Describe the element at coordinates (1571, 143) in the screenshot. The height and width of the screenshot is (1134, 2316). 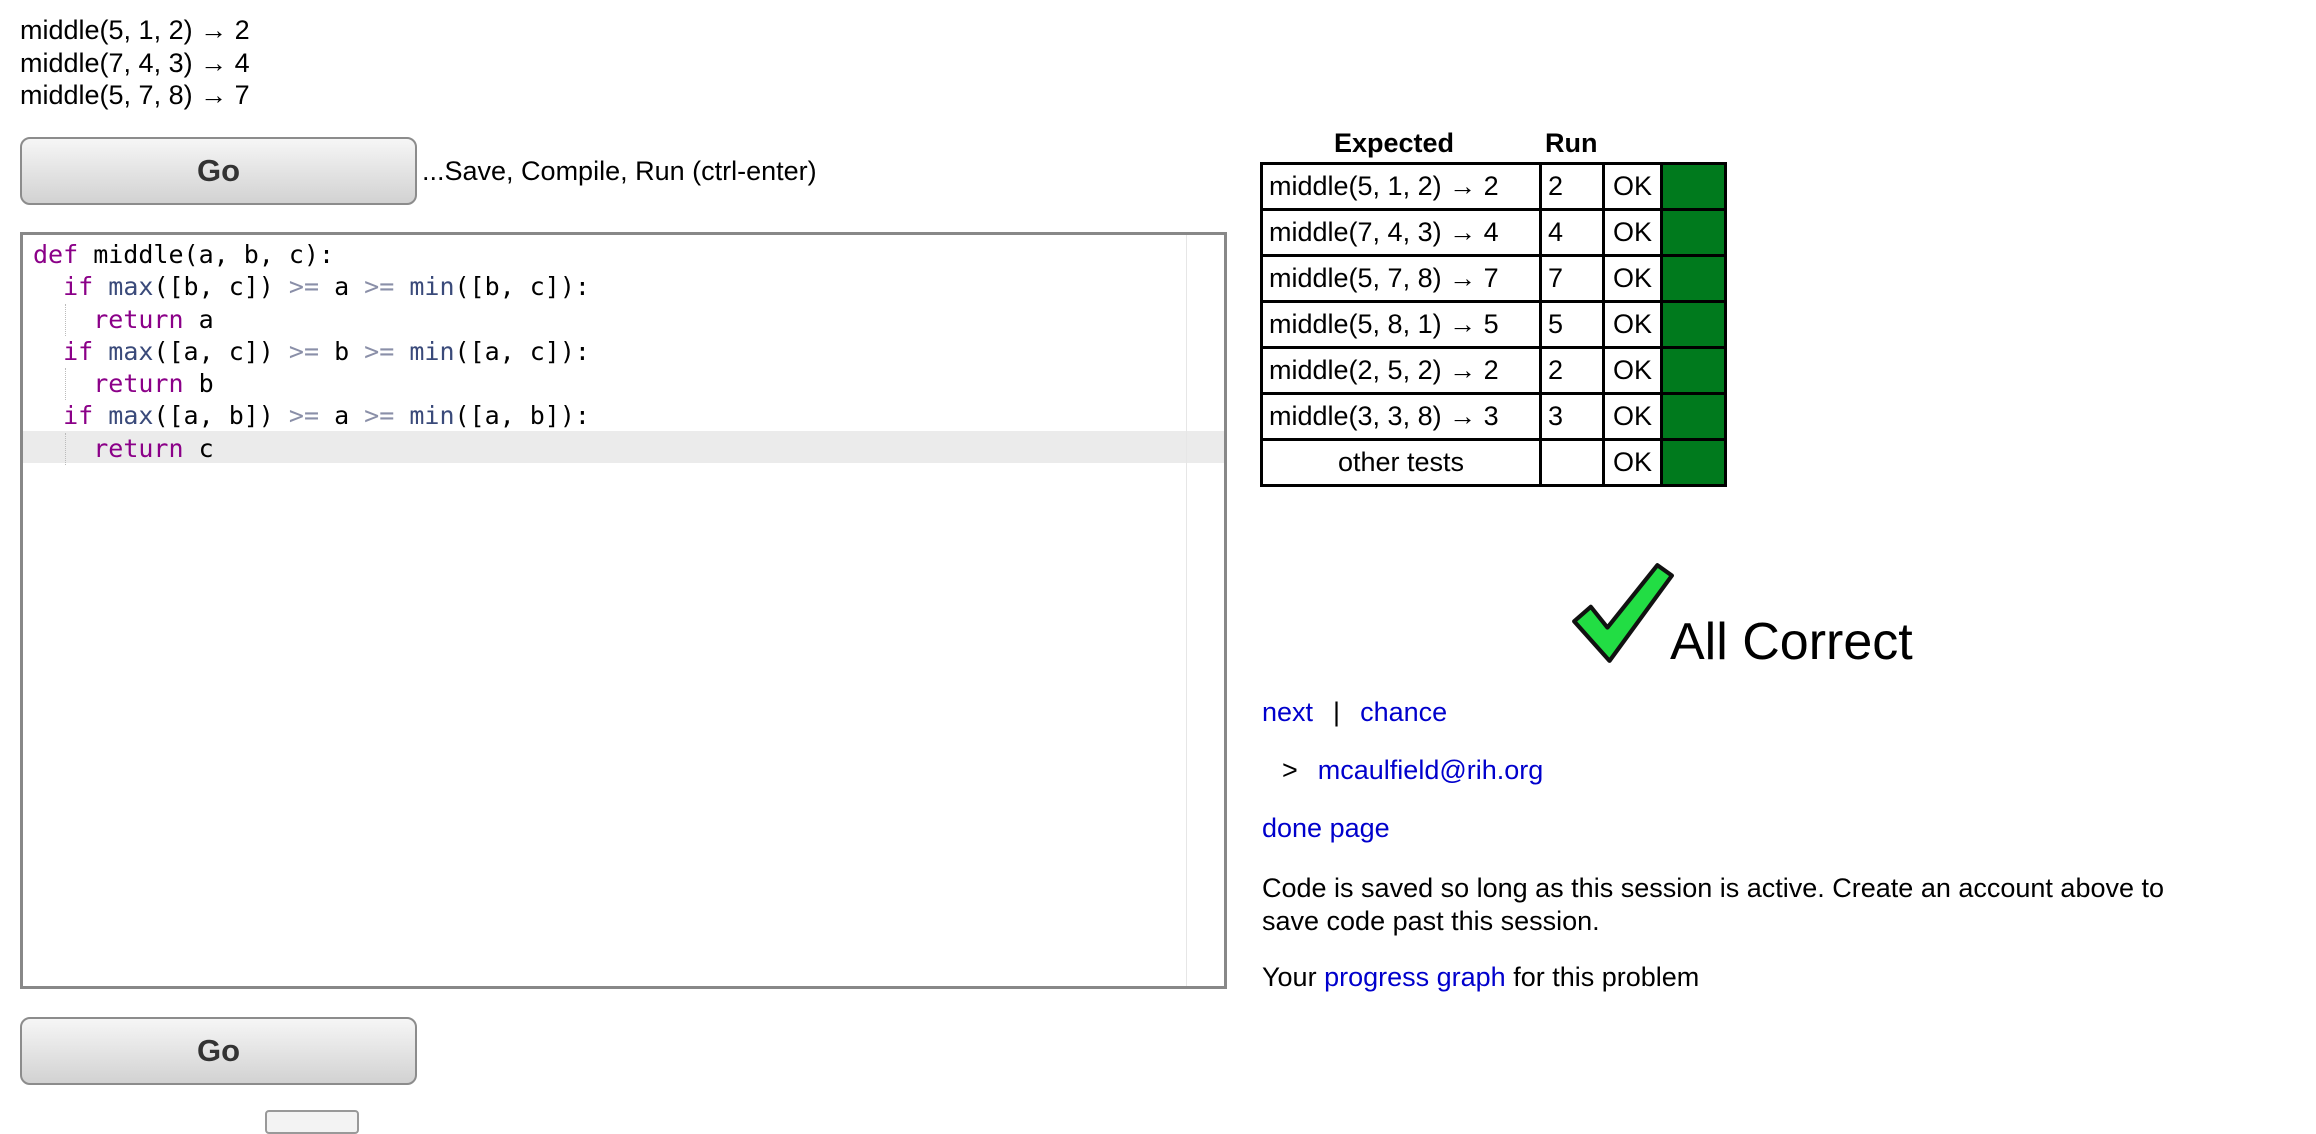
I see `run-header: Run` at that location.